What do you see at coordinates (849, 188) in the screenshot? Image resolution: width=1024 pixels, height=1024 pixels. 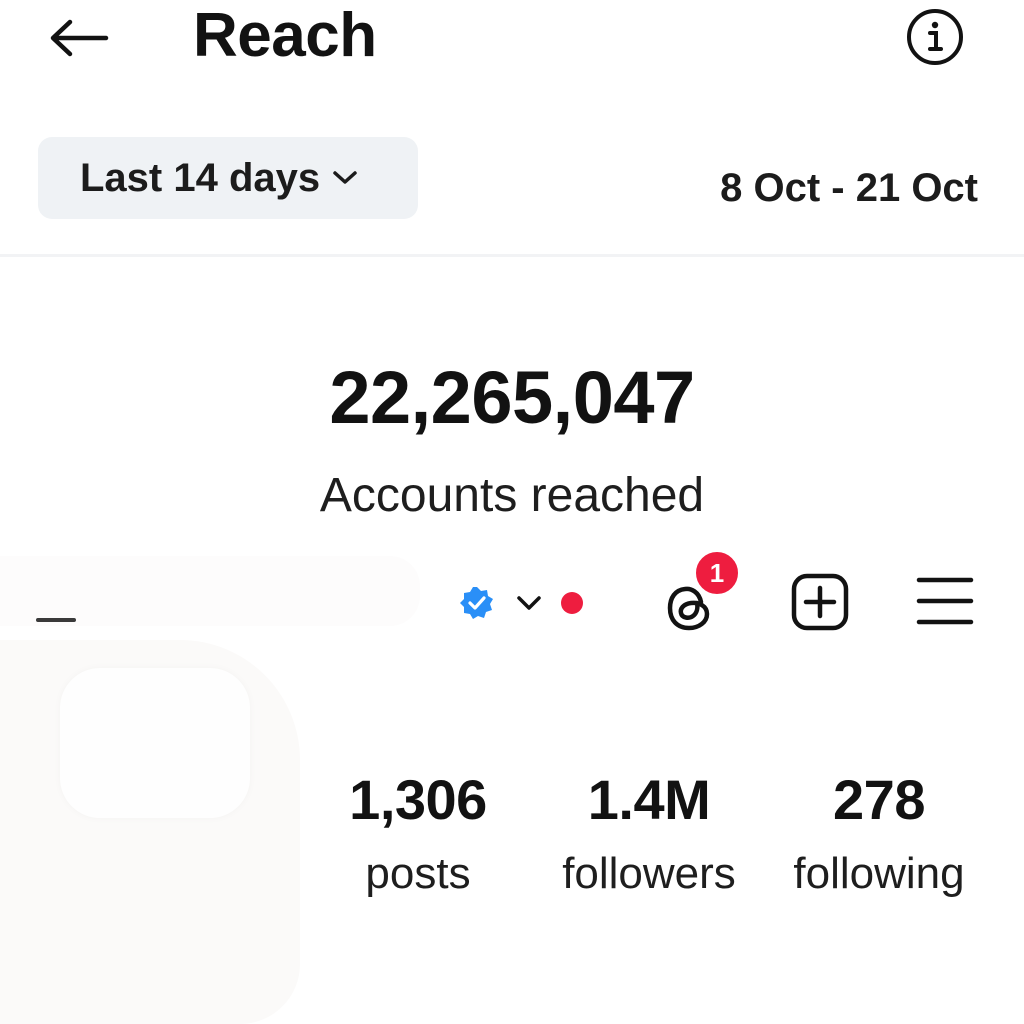 I see `date-range-text: 8 Oct - 21 Oct` at bounding box center [849, 188].